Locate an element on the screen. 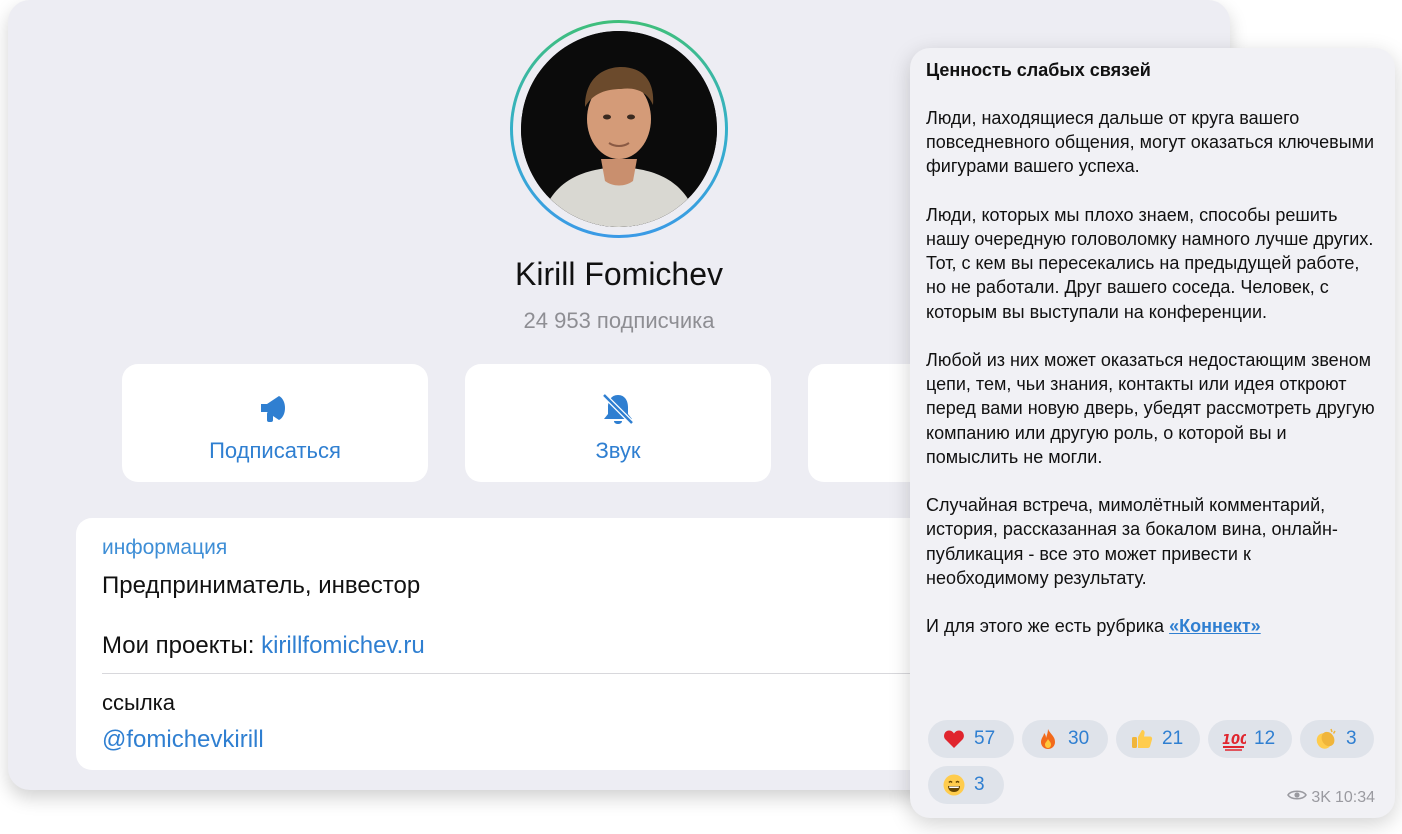 This screenshot has height=834, width=1402. message-meta: 3K 10:34 is located at coordinates (1331, 797).